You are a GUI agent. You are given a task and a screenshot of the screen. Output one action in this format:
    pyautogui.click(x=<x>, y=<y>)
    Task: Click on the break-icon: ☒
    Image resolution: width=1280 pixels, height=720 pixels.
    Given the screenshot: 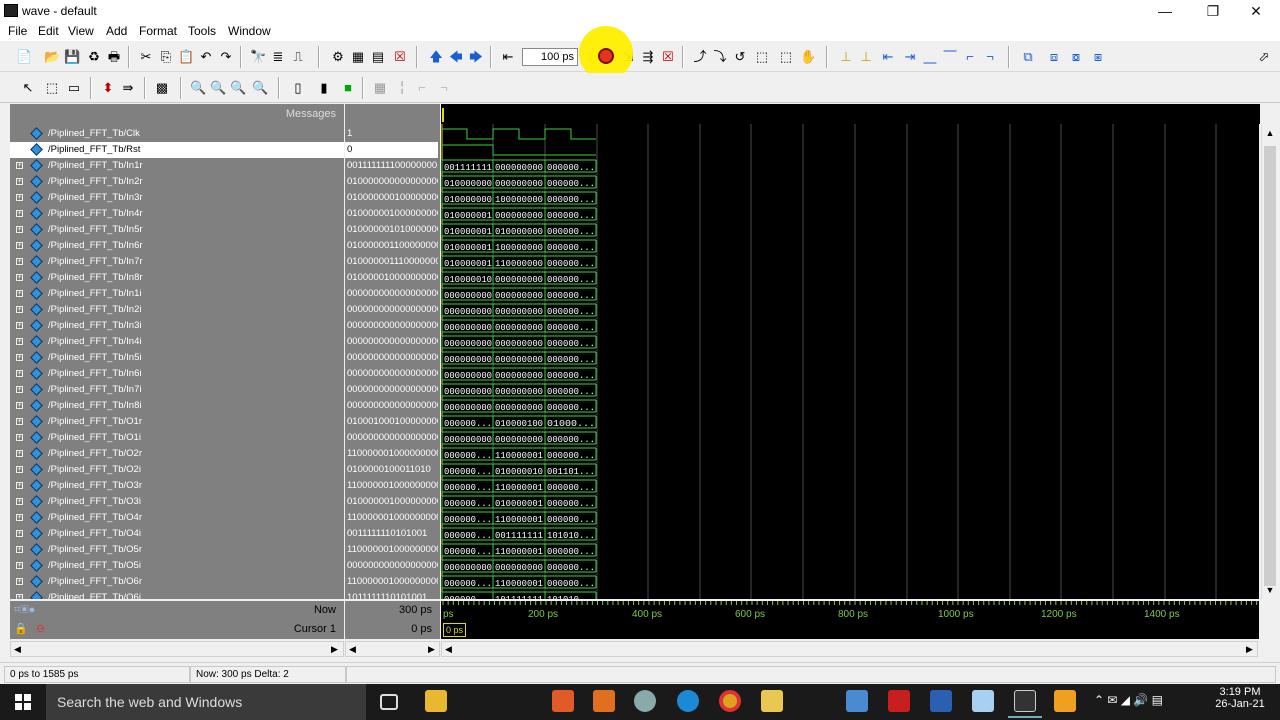 What is the action you would take?
    pyautogui.click(x=400, y=57)
    